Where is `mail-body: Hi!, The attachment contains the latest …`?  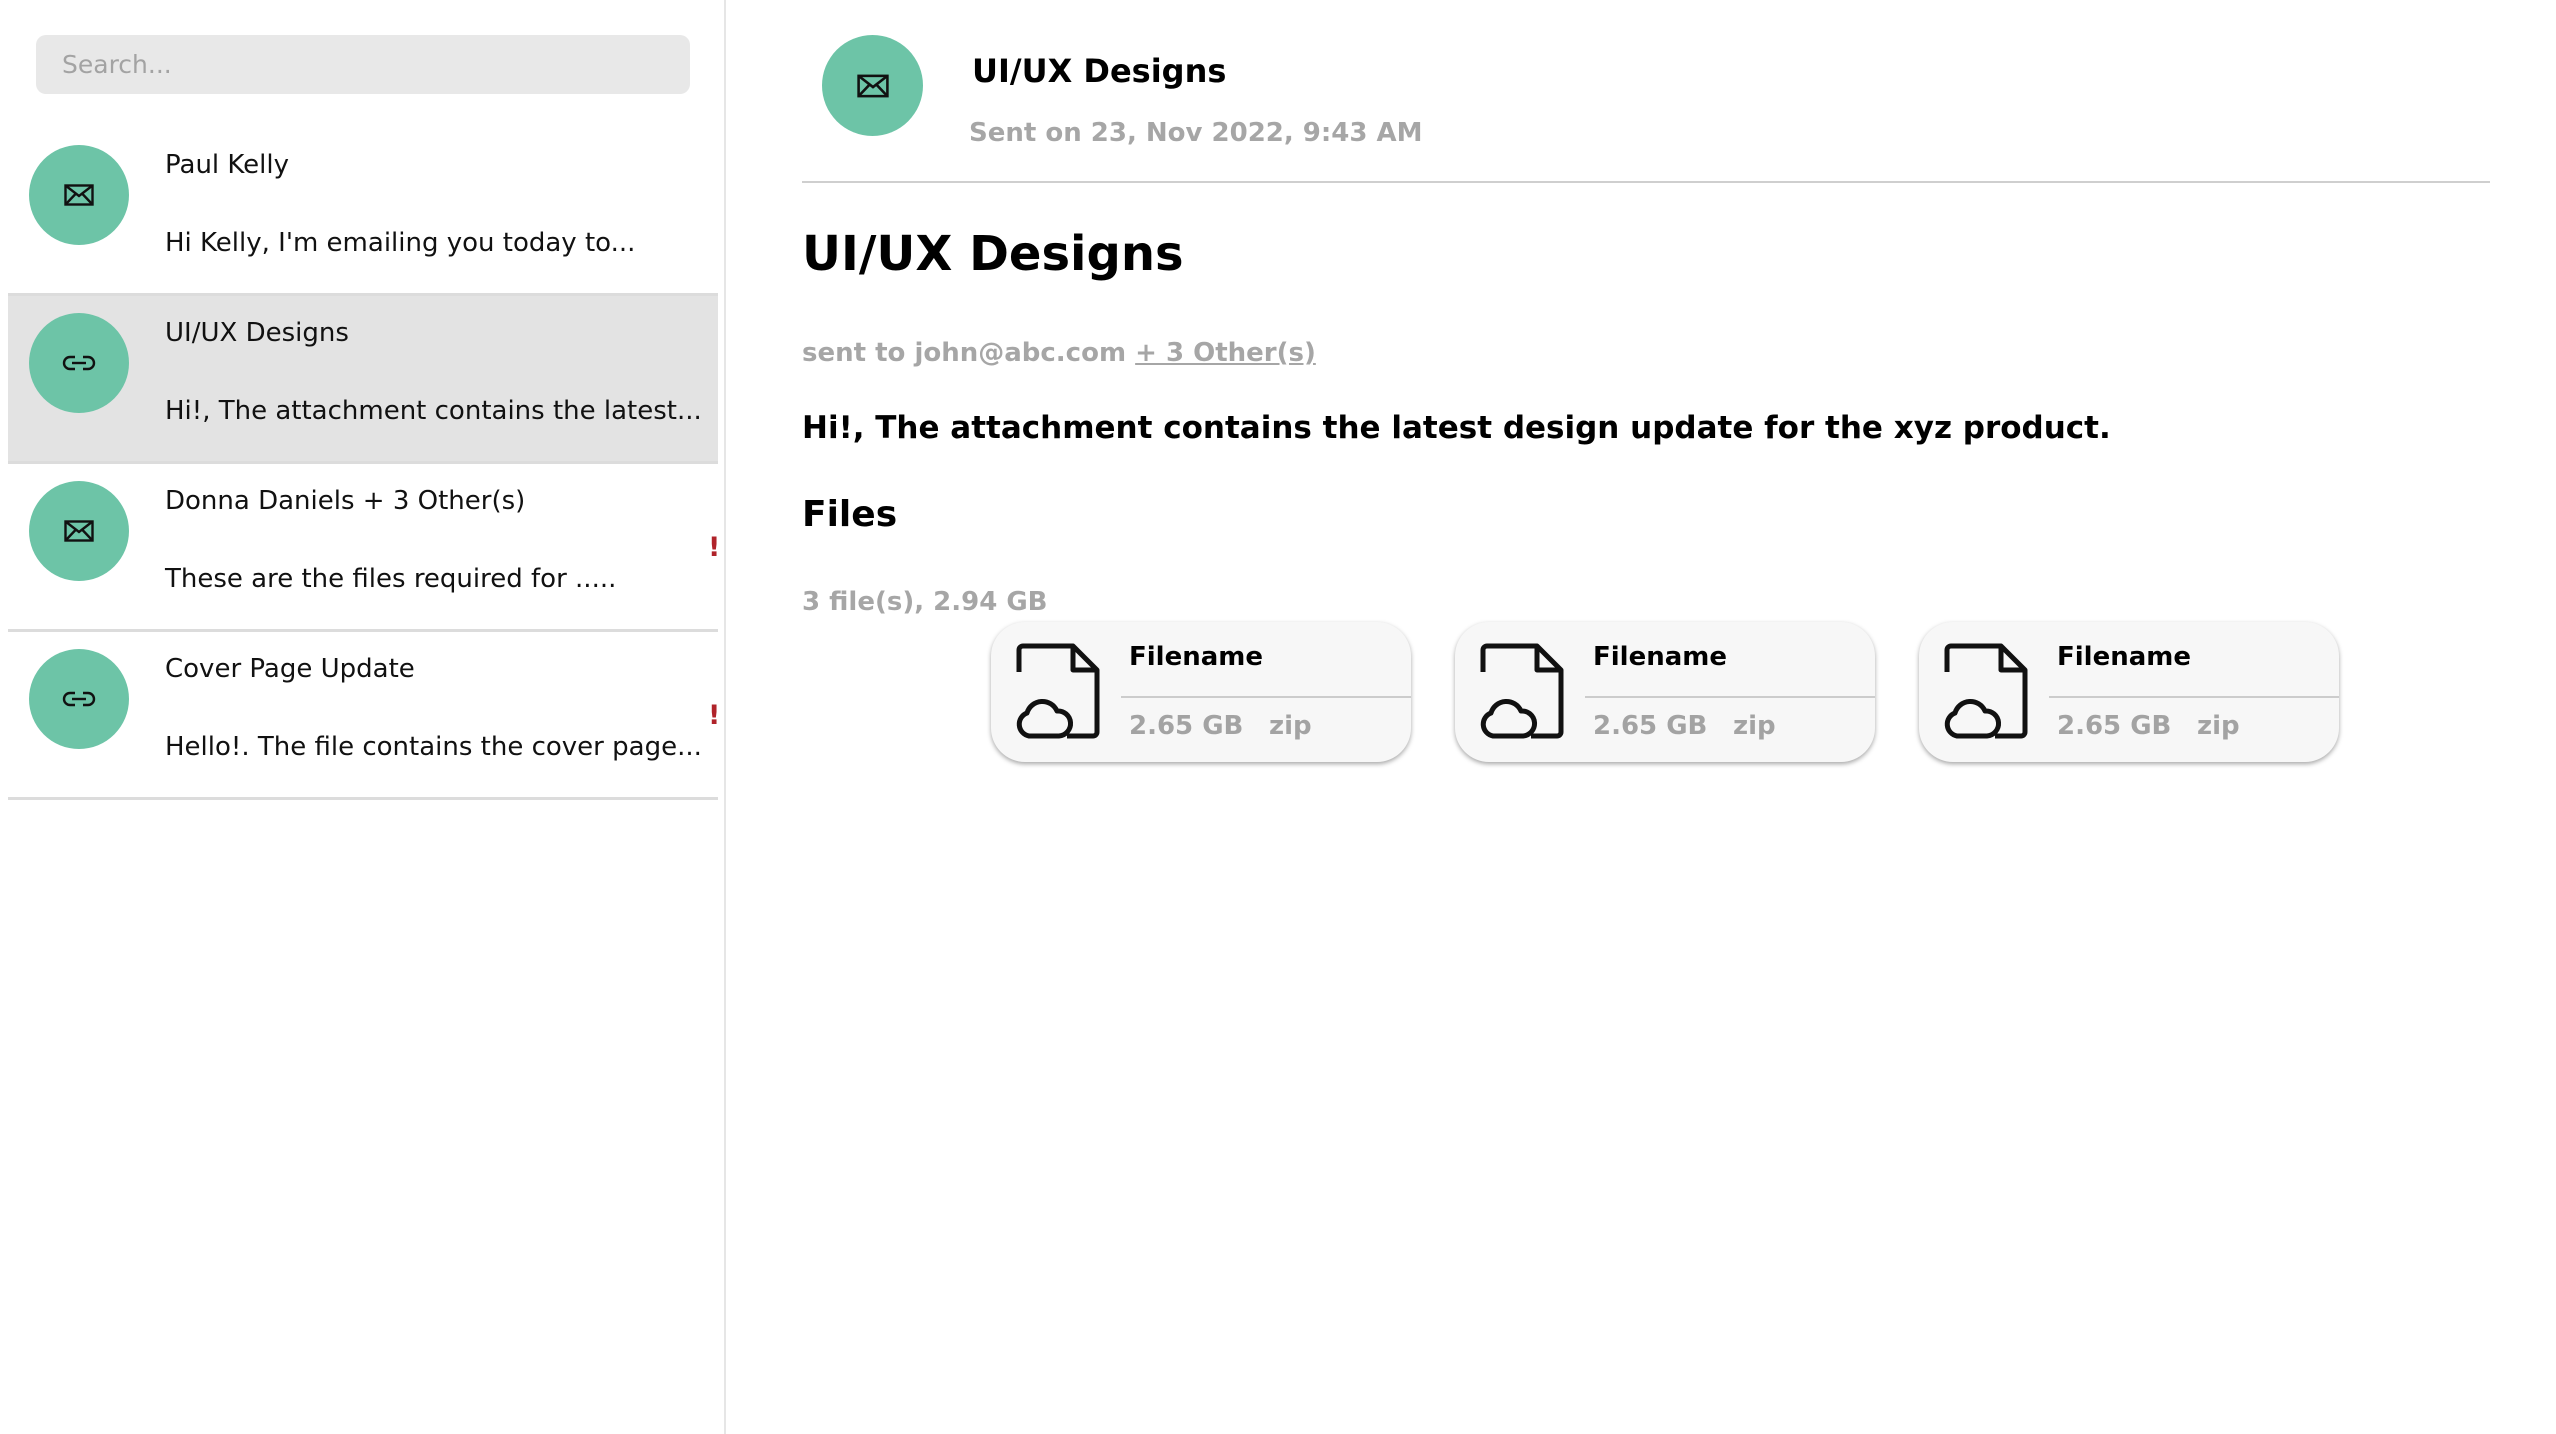
mail-body: Hi!, The attachment contains the latest … is located at coordinates (1456, 428).